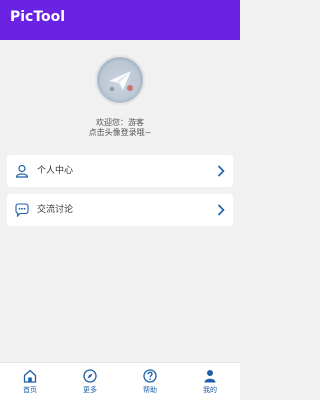  What do you see at coordinates (150, 390) in the screenshot?
I see `tab-label: 帮助` at bounding box center [150, 390].